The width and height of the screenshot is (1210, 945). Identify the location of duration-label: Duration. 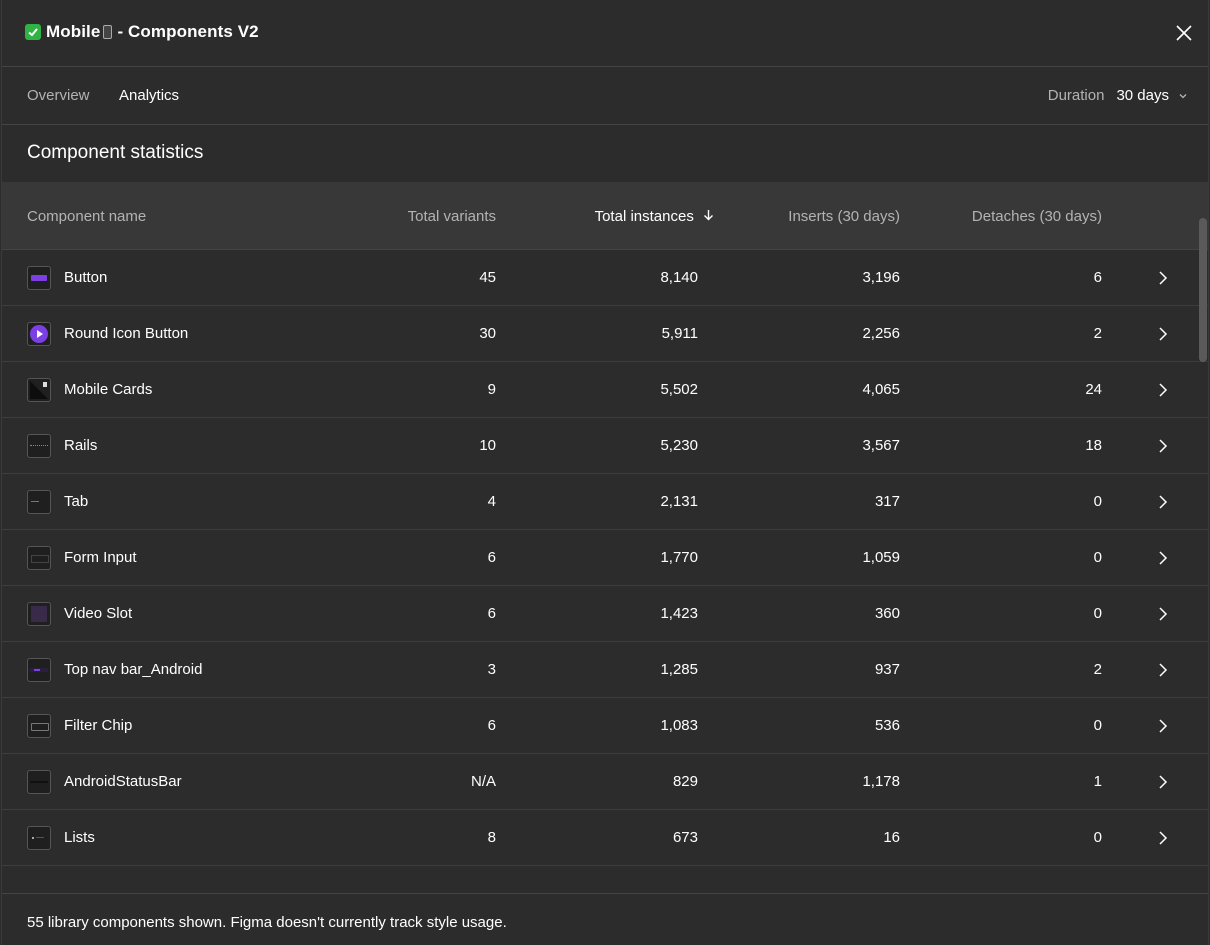
(1076, 95).